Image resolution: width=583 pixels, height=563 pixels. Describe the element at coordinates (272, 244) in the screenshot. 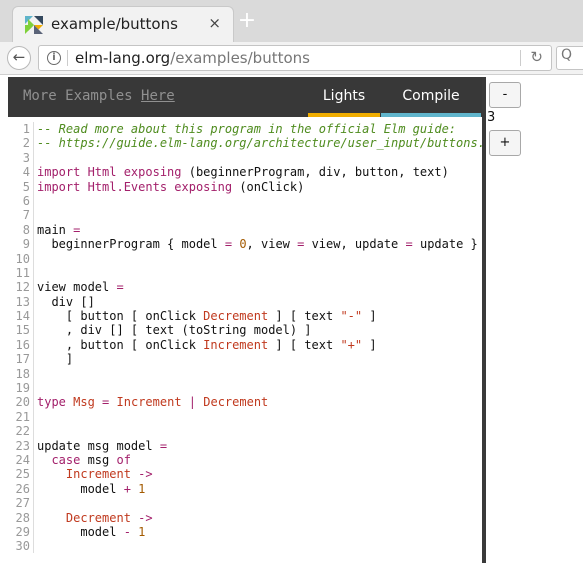

I see `code-token: , view` at that location.